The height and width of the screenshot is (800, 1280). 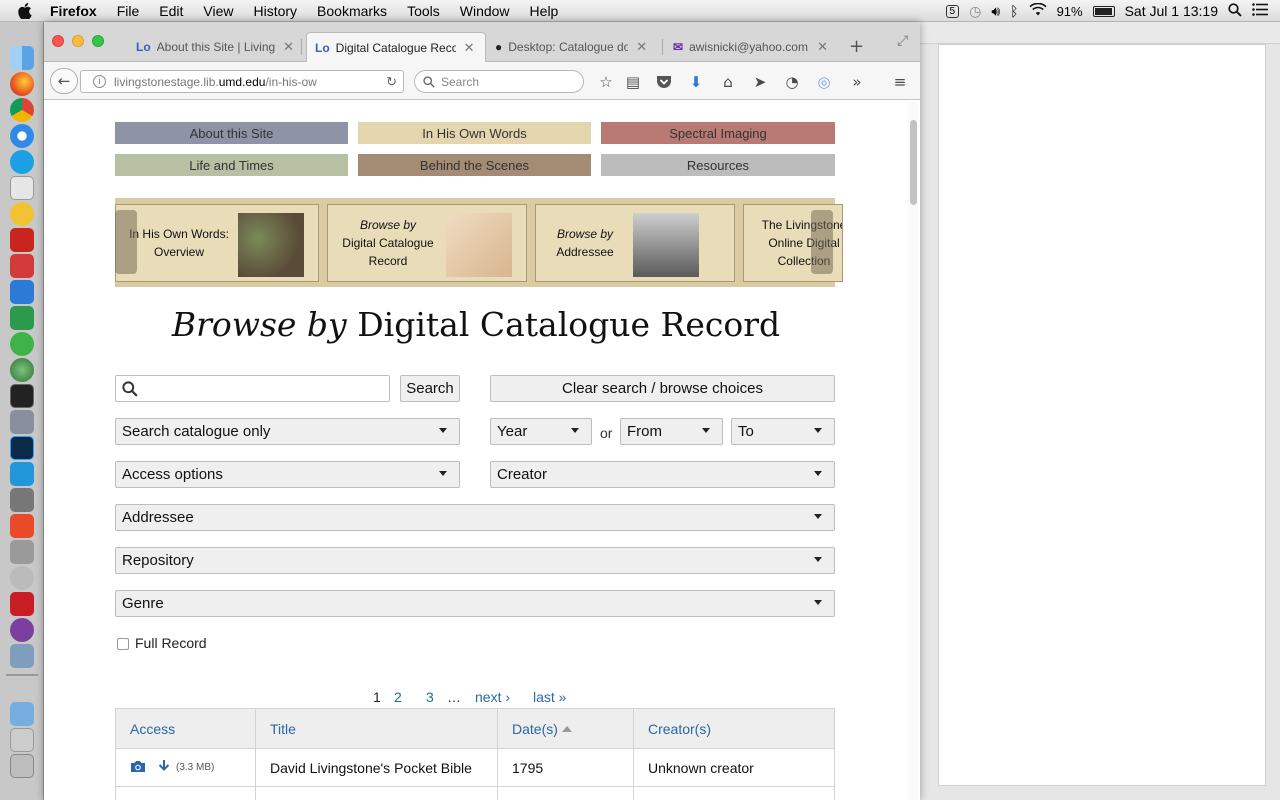 What do you see at coordinates (734, 728) in the screenshot?
I see `column-header-creators: Creator(s)` at bounding box center [734, 728].